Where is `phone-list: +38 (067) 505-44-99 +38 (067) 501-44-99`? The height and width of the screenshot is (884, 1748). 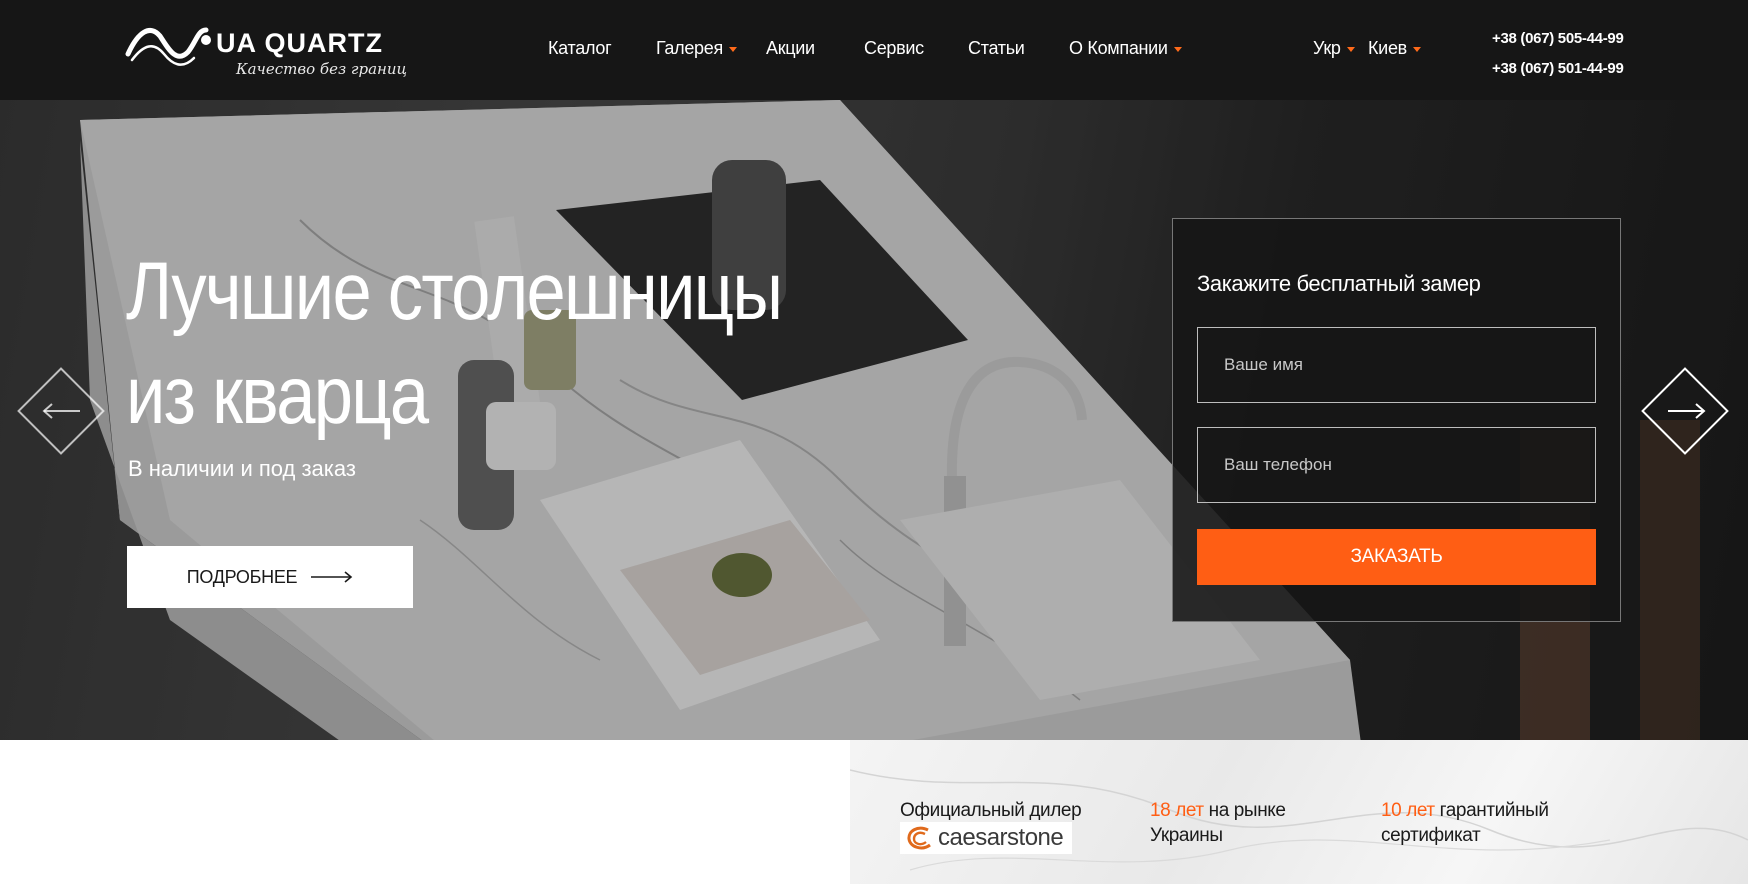 phone-list: +38 (067) 505-44-99 +38 (067) 501-44-99 is located at coordinates (1558, 54).